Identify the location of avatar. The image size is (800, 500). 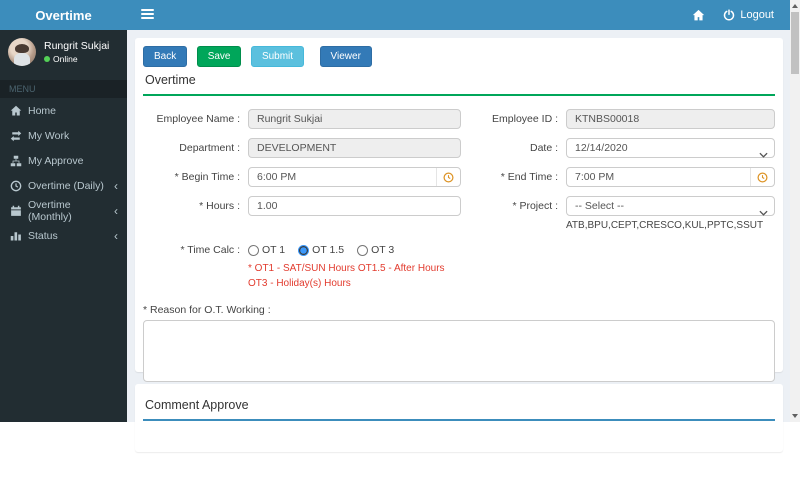
(22, 52).